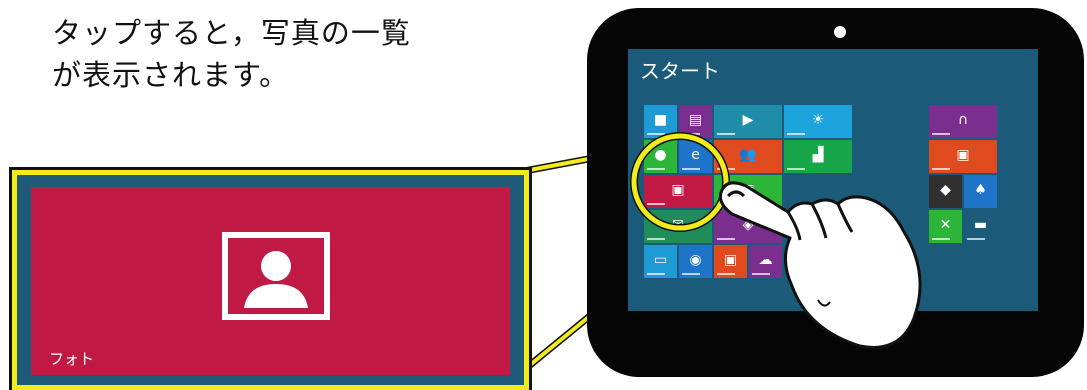  Describe the element at coordinates (820, 265) in the screenshot. I see `pointing-hand-icon` at that location.